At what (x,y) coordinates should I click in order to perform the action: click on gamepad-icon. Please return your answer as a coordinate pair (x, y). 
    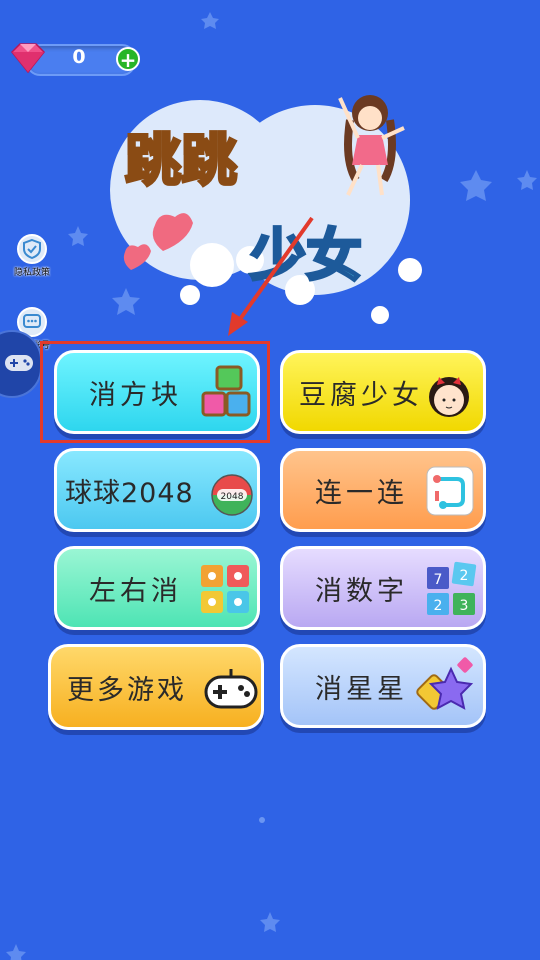
    Looking at the image, I should click on (231, 689).